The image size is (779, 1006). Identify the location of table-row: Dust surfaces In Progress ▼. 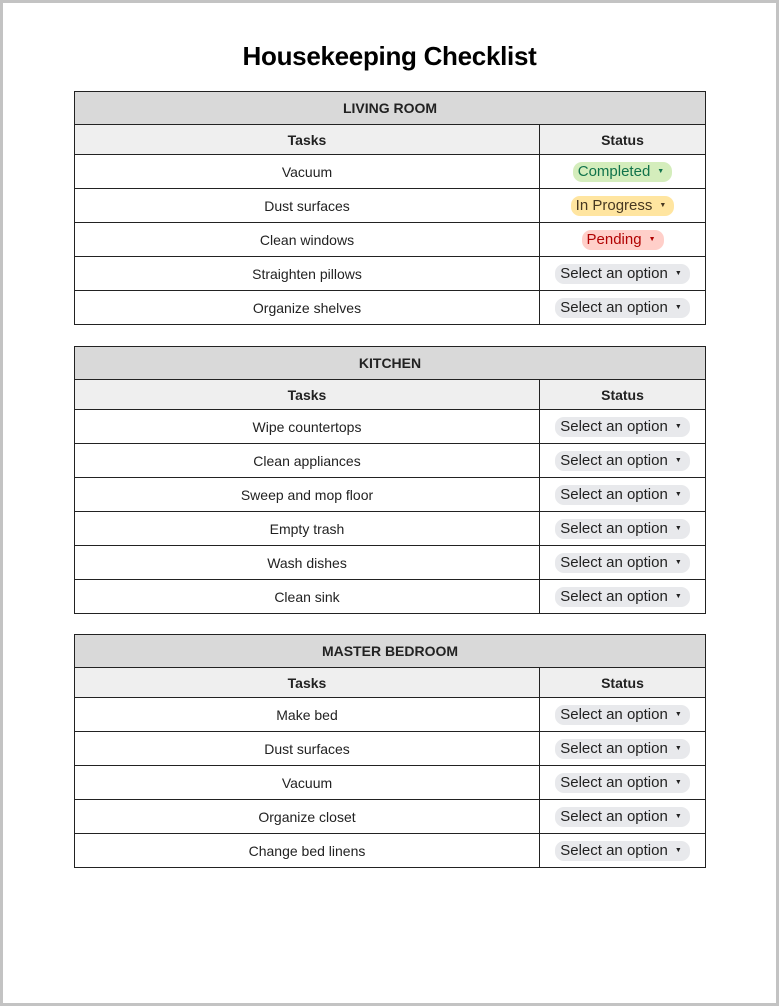
(390, 205).